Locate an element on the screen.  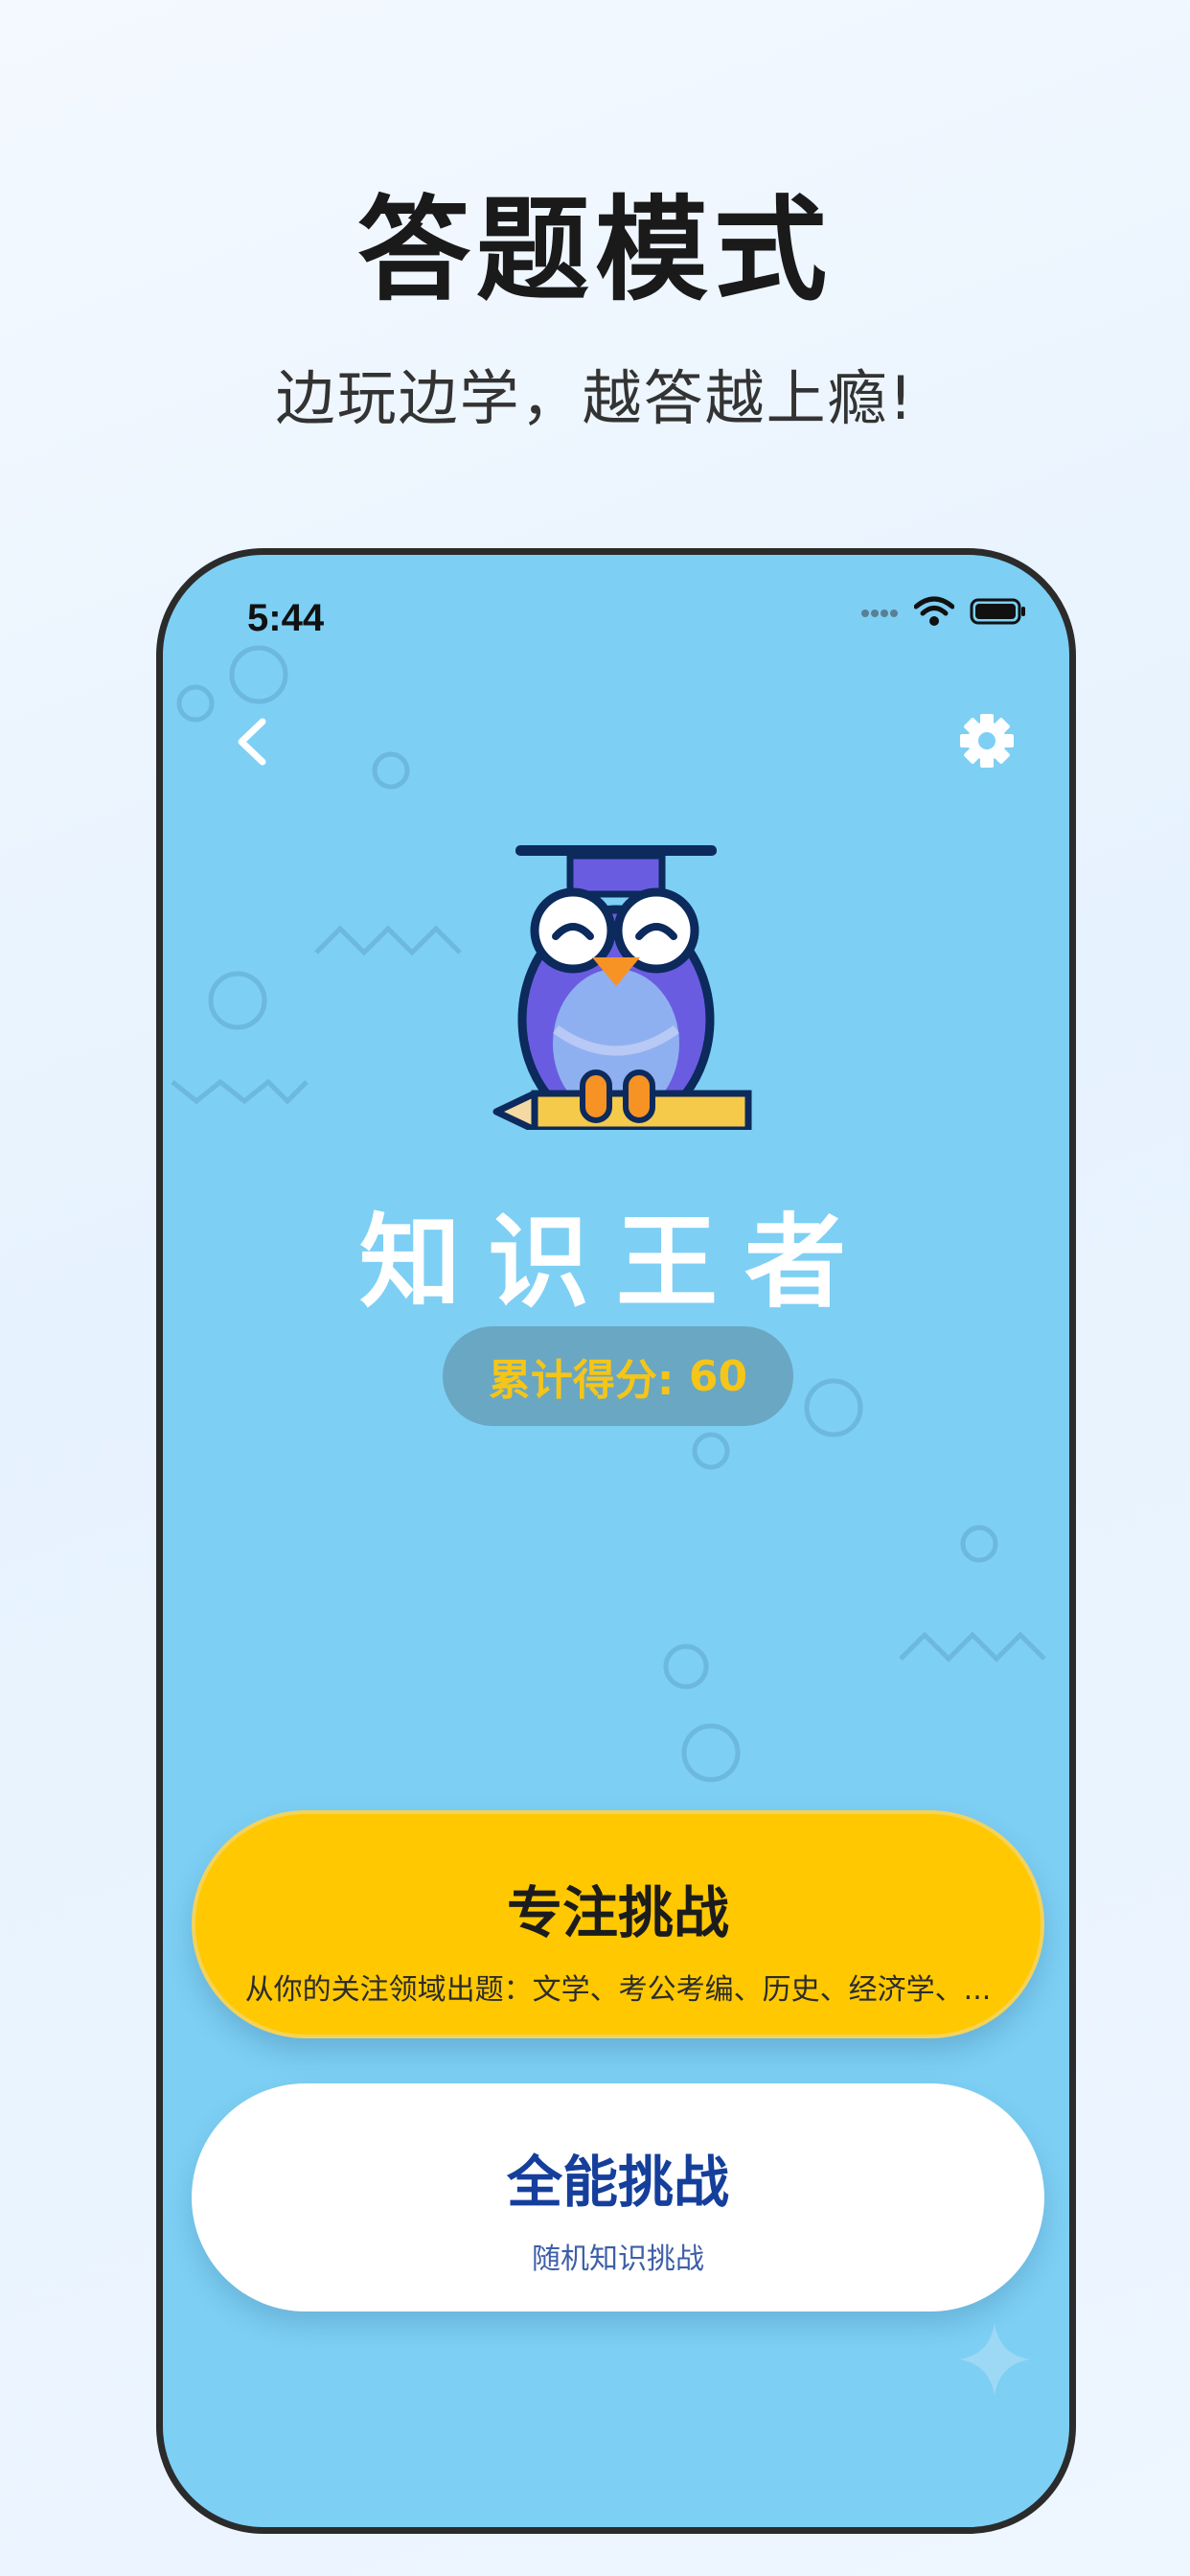
all-round-challenge-subtitle: 随机知识挑战 is located at coordinates (618, 2259).